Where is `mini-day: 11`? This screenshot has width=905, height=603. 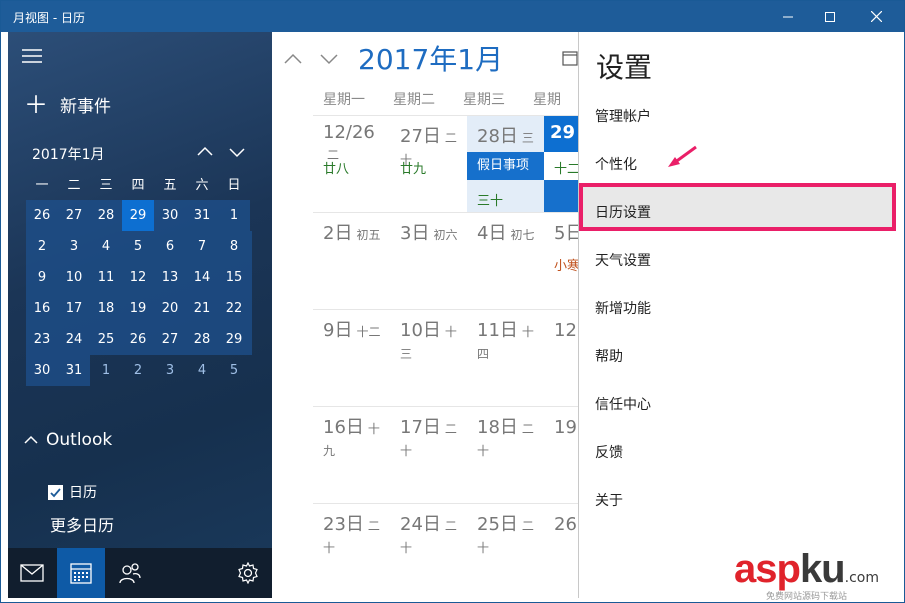 mini-day: 11 is located at coordinates (106, 277).